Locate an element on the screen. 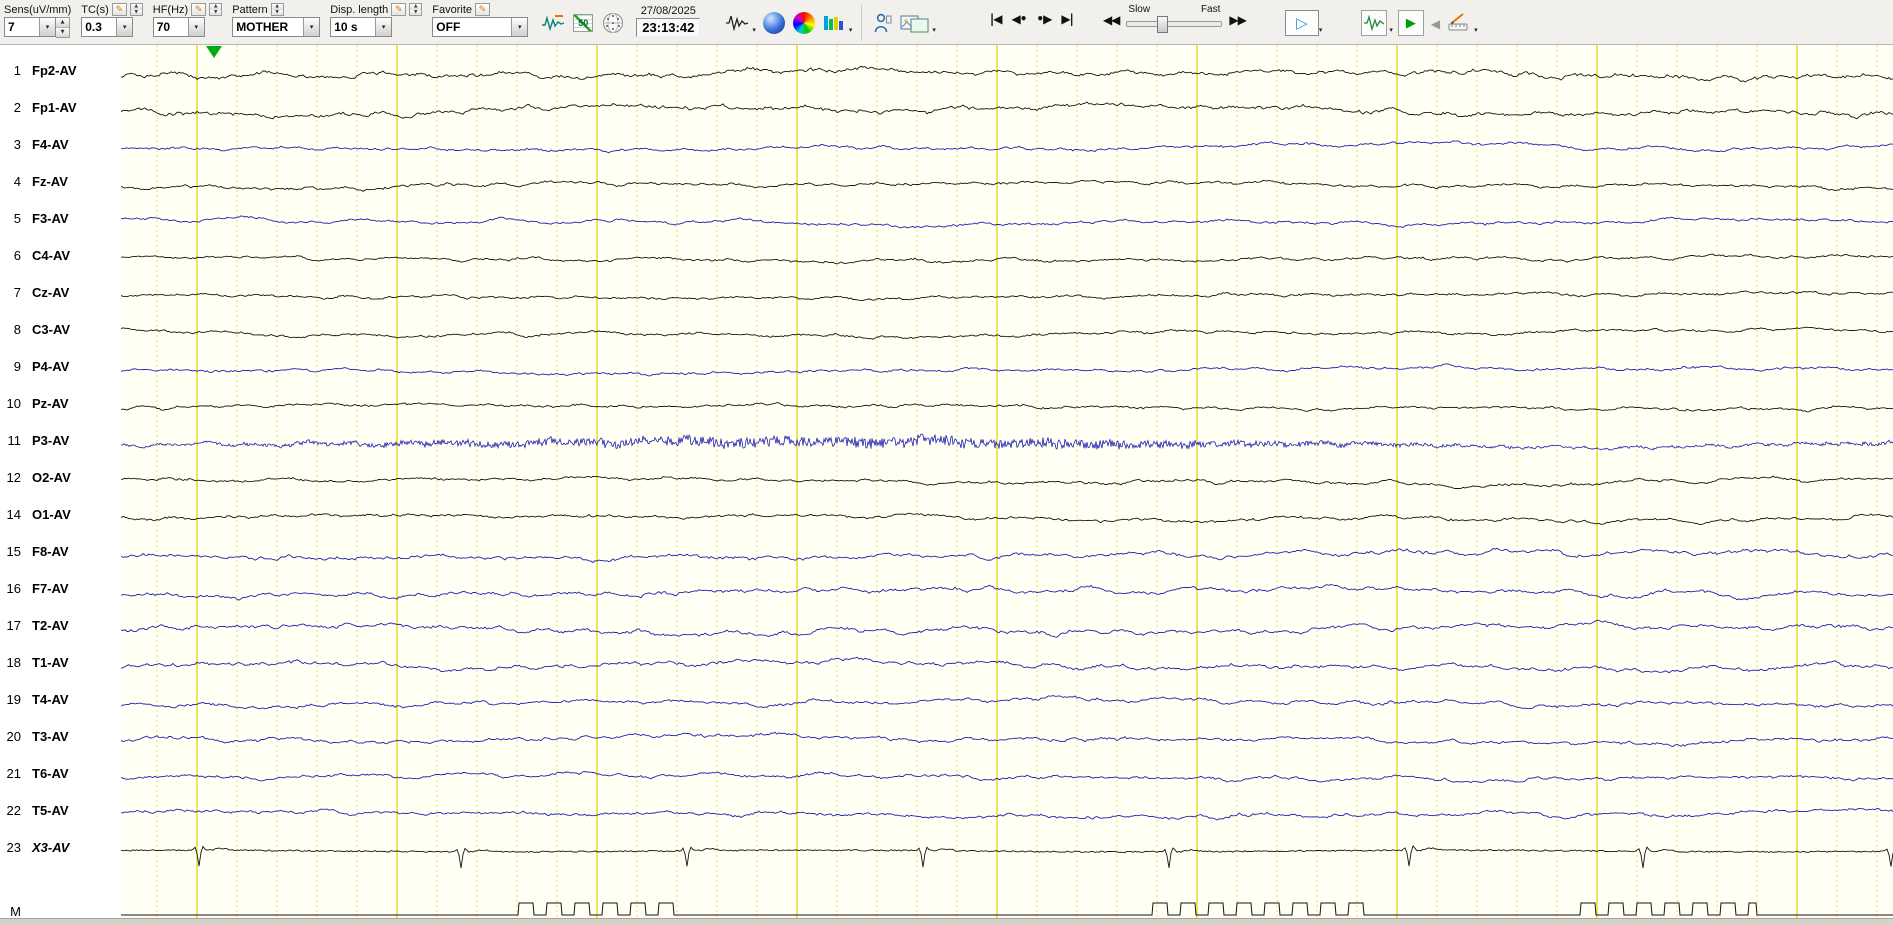 The width and height of the screenshot is (1893, 925). channel-label-row: 1 Fp2-AV is located at coordinates (60, 71).